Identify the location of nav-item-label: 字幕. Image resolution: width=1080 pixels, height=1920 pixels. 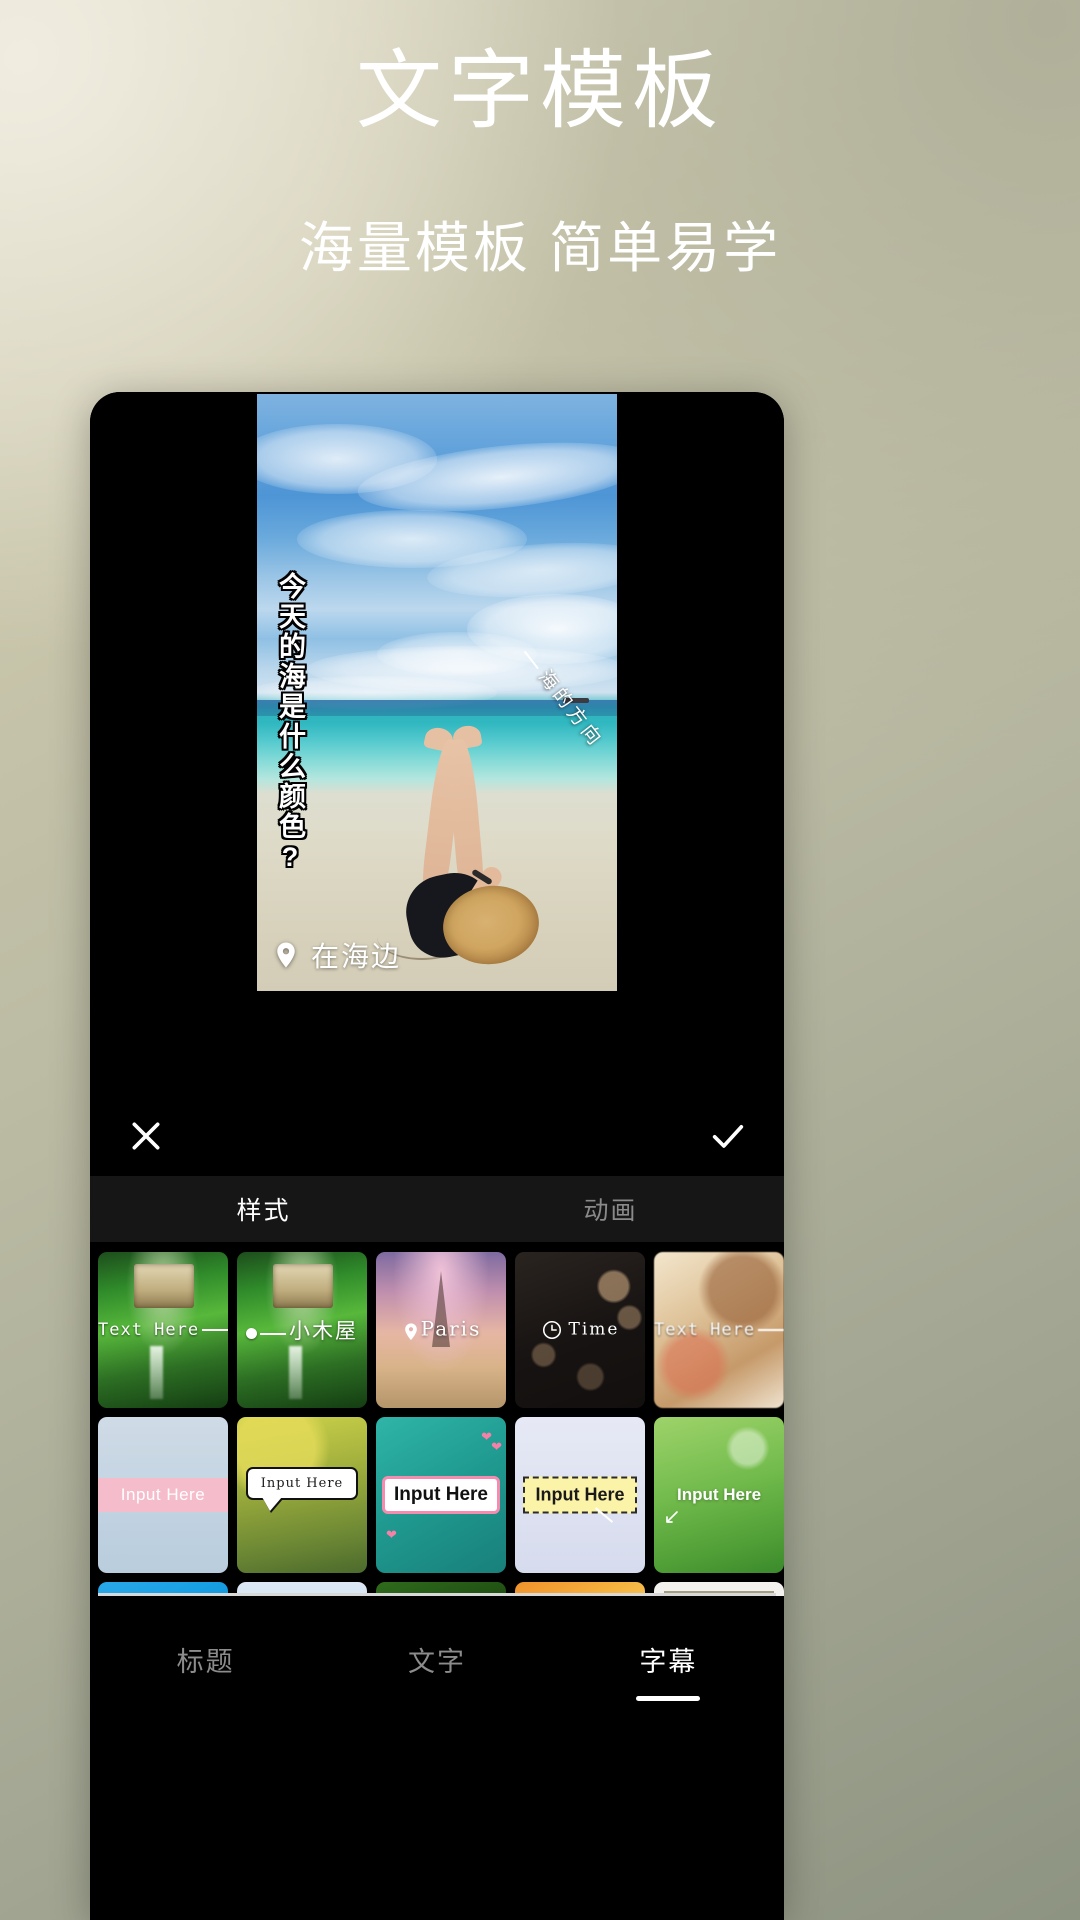
(668, 1661).